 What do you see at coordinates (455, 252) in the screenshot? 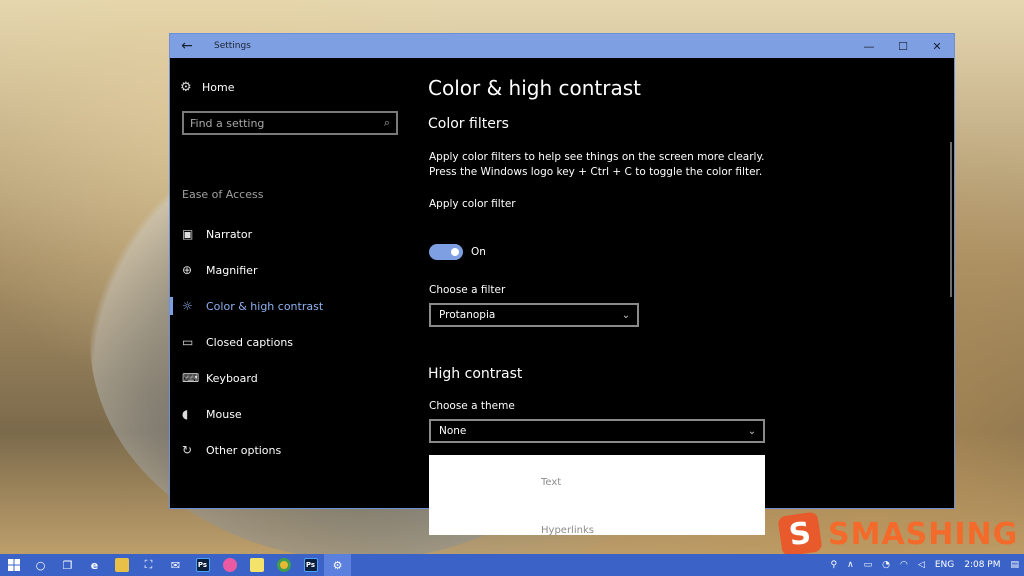
I see `toggle-knob` at bounding box center [455, 252].